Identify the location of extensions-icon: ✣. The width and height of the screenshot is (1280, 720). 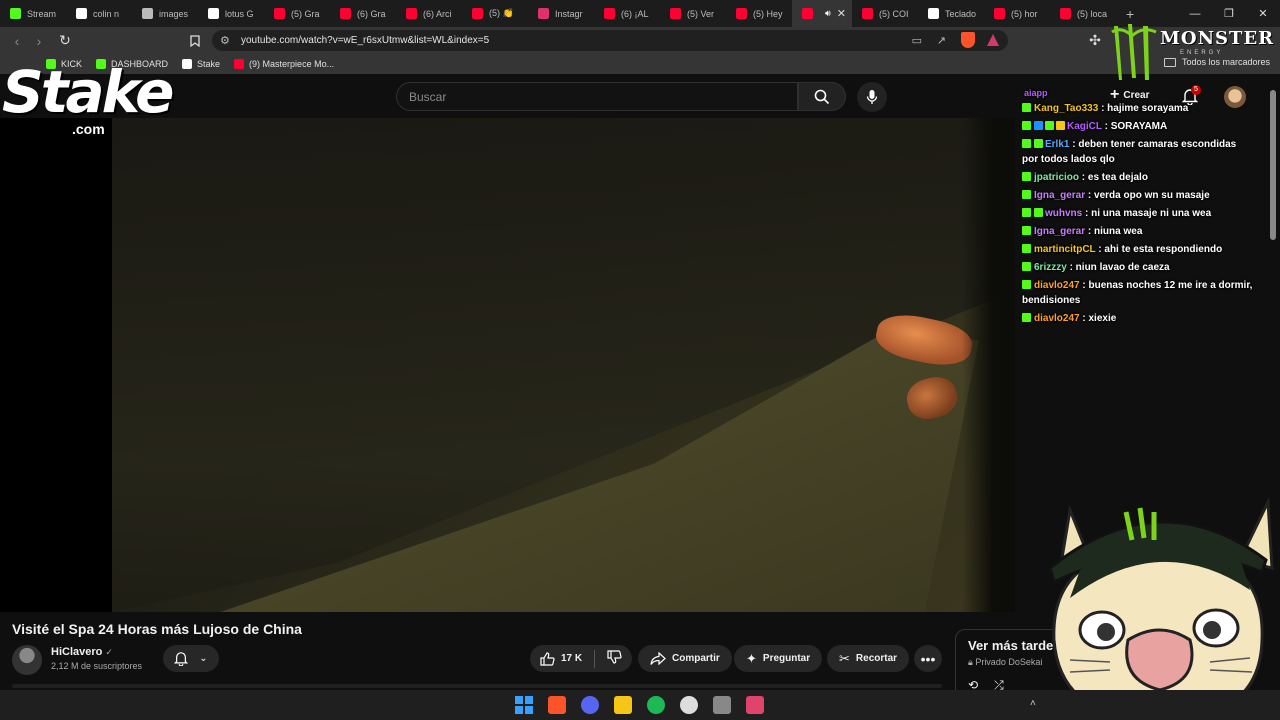
(1095, 41).